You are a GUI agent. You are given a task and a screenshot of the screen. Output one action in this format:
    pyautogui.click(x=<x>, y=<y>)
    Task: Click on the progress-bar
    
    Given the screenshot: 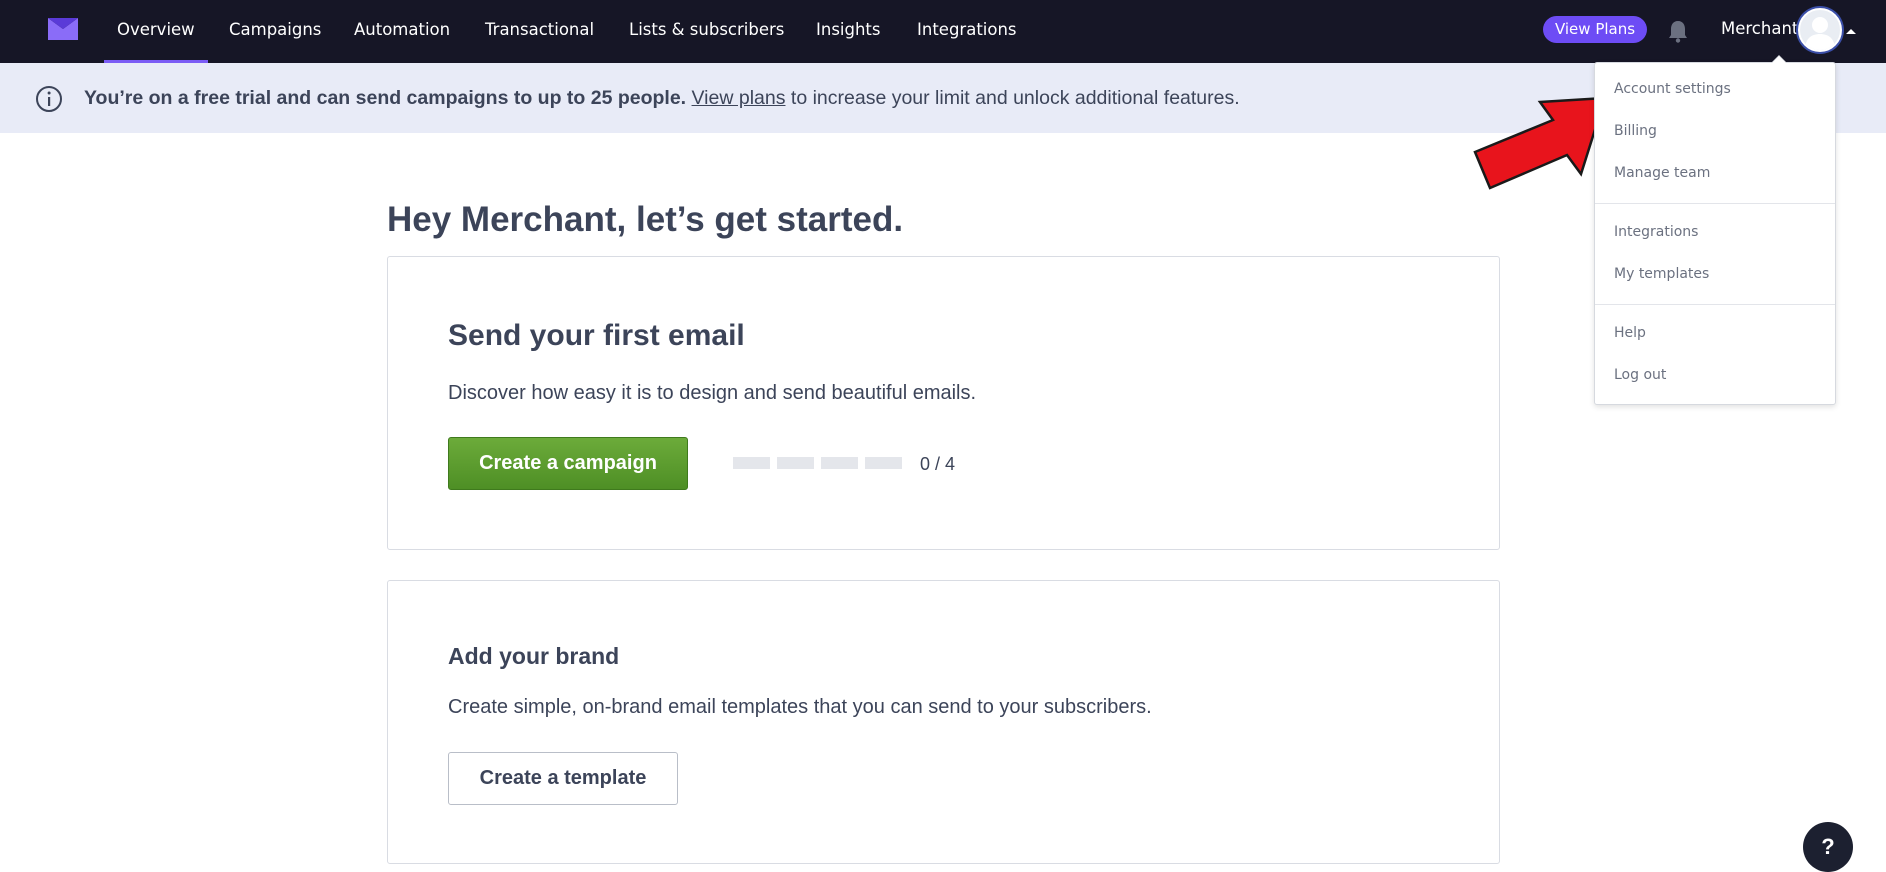 What is the action you would take?
    pyautogui.click(x=817, y=463)
    